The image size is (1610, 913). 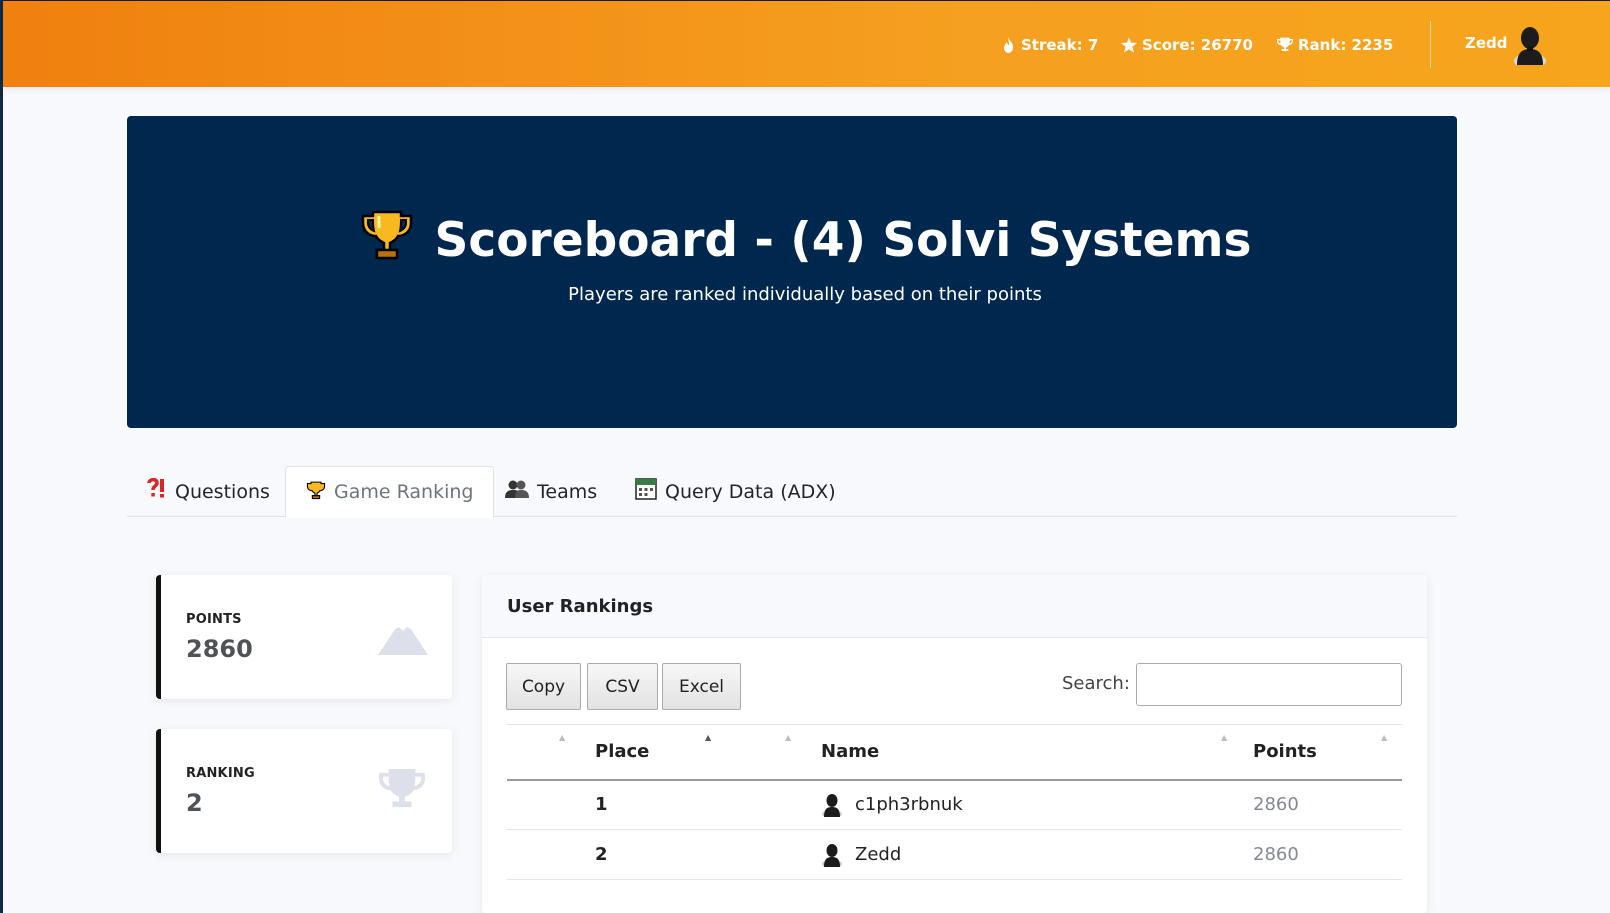 I want to click on tab-label: Questions, so click(x=222, y=491).